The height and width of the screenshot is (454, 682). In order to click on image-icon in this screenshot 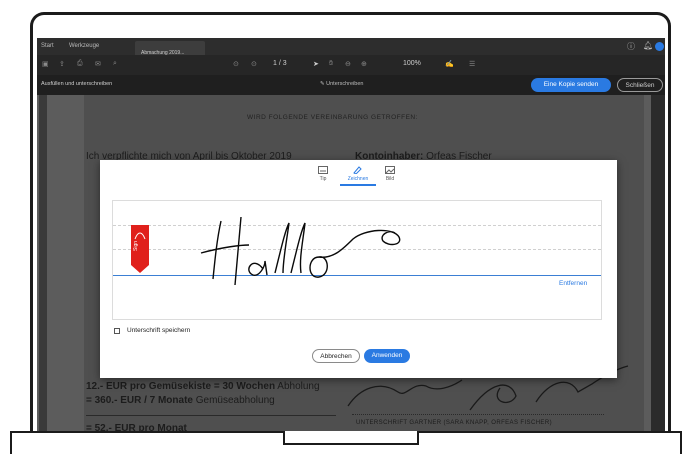, I will do `click(390, 170)`.